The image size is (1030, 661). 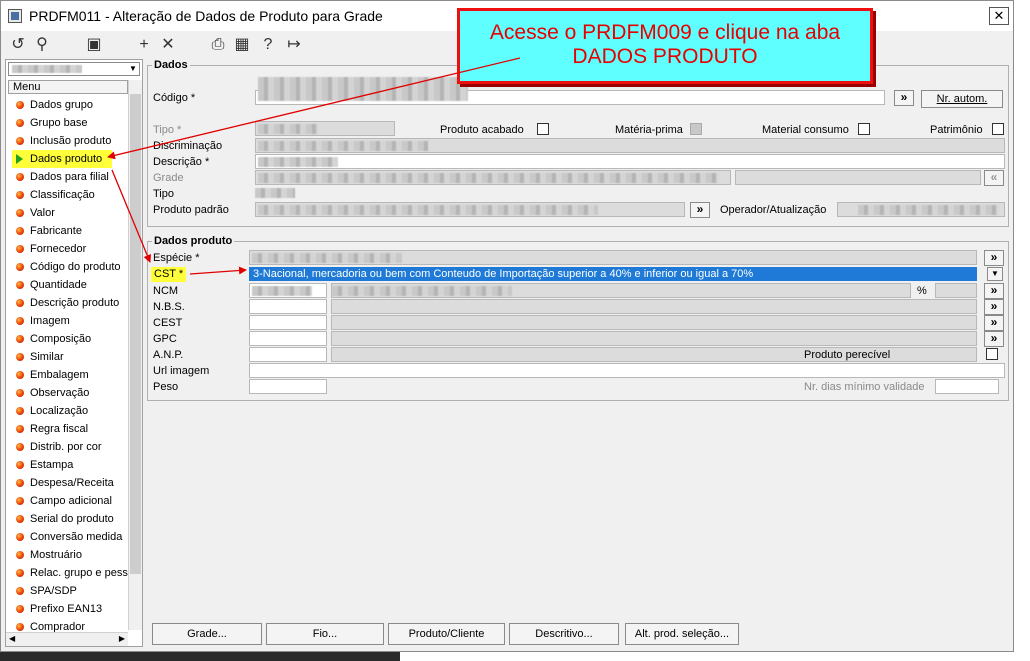 What do you see at coordinates (42, 45) in the screenshot?
I see `search-icon: ⚲` at bounding box center [42, 45].